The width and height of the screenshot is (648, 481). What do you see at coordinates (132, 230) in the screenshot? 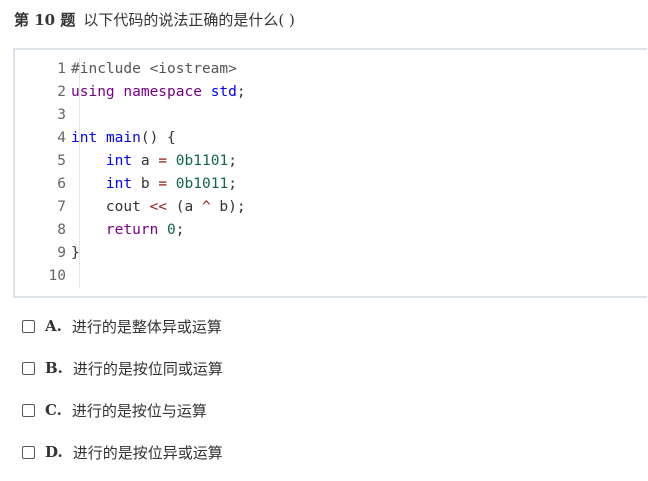
I see `code-token: return` at bounding box center [132, 230].